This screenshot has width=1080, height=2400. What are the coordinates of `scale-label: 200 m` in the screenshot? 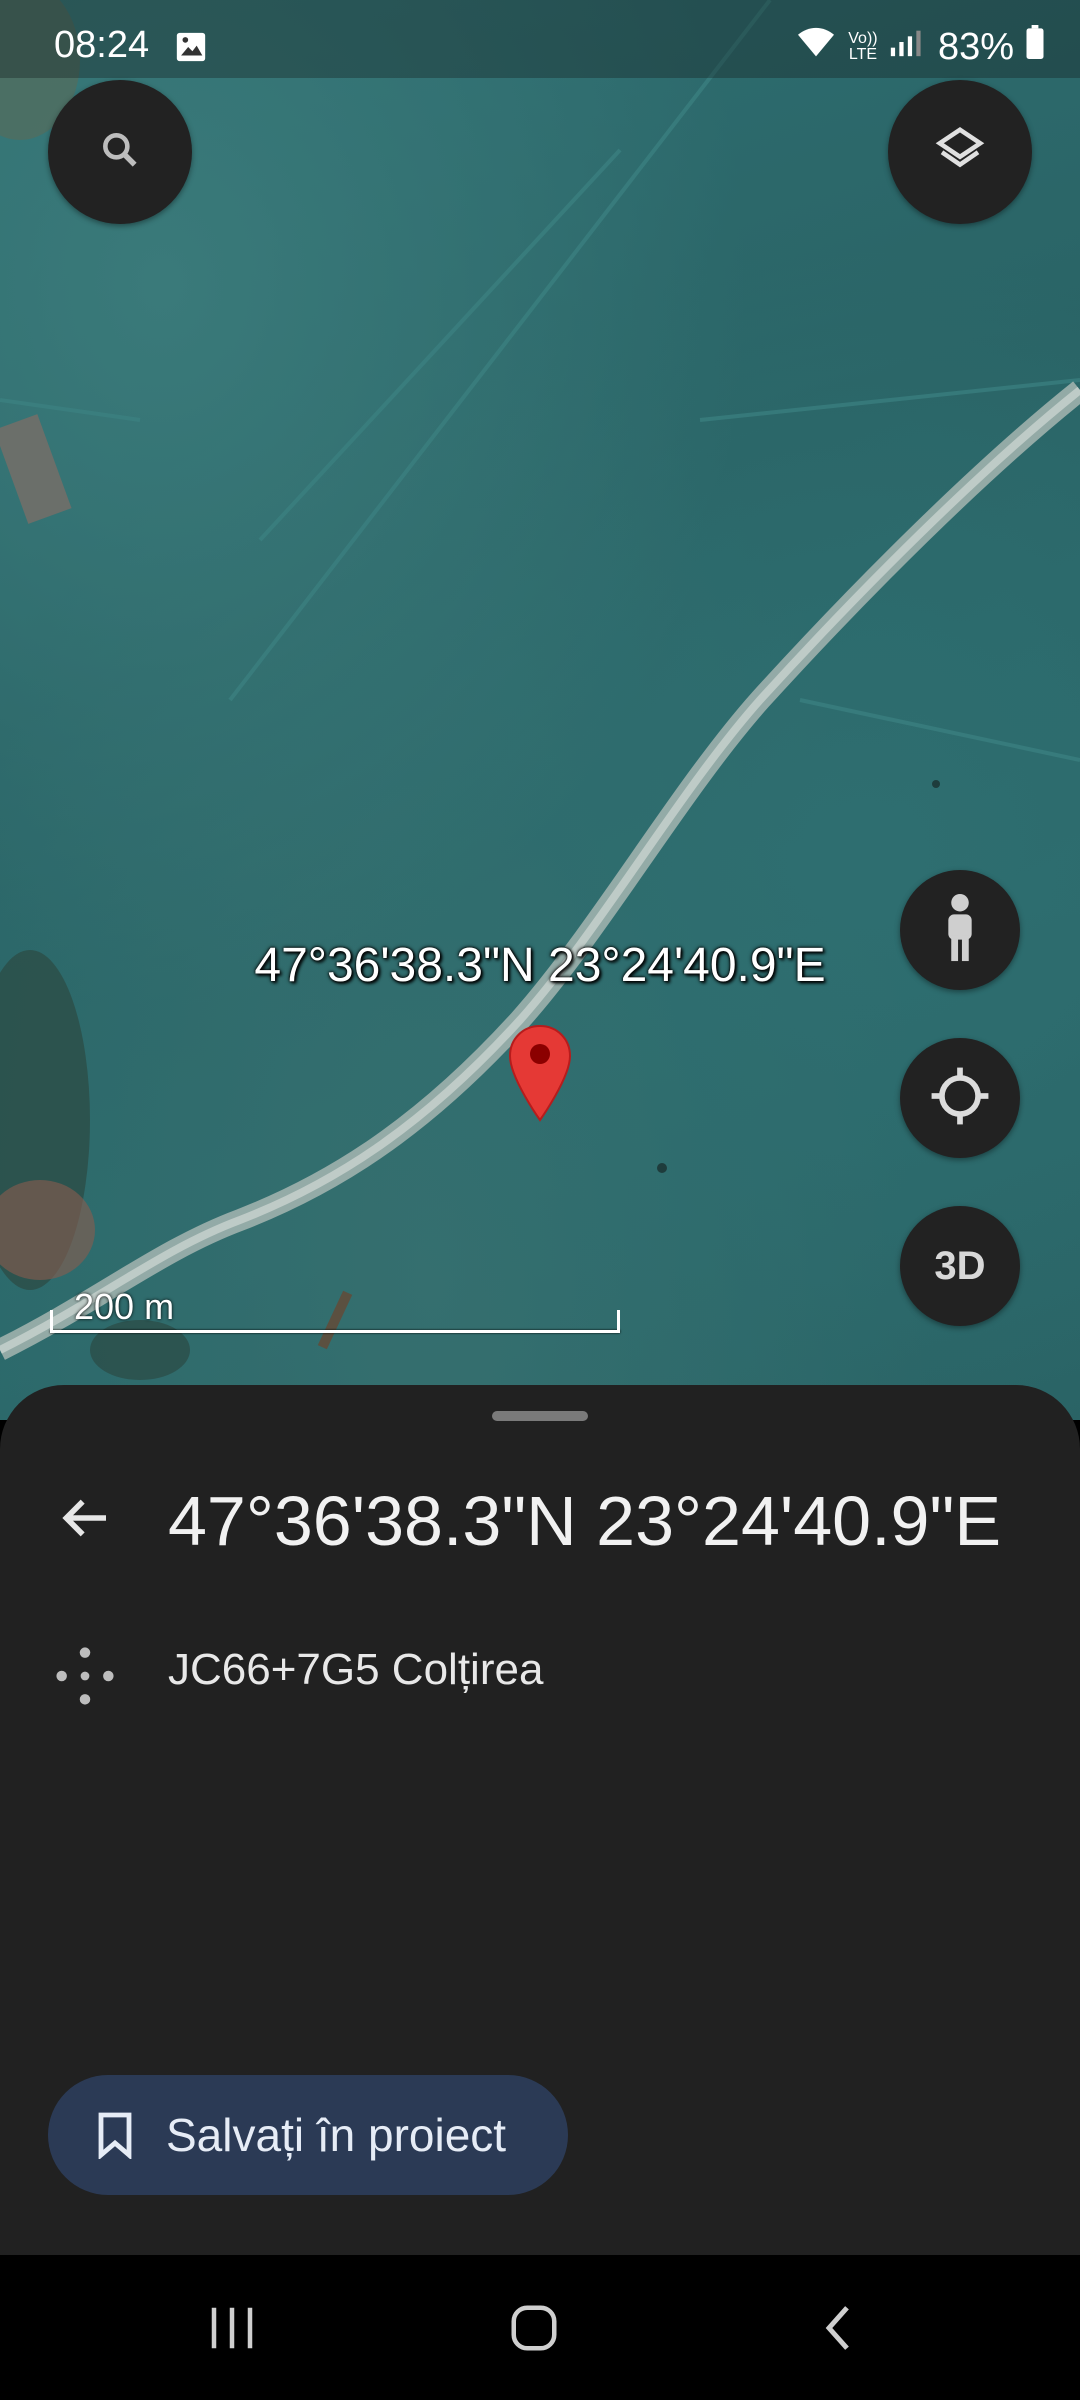 It's located at (124, 1306).